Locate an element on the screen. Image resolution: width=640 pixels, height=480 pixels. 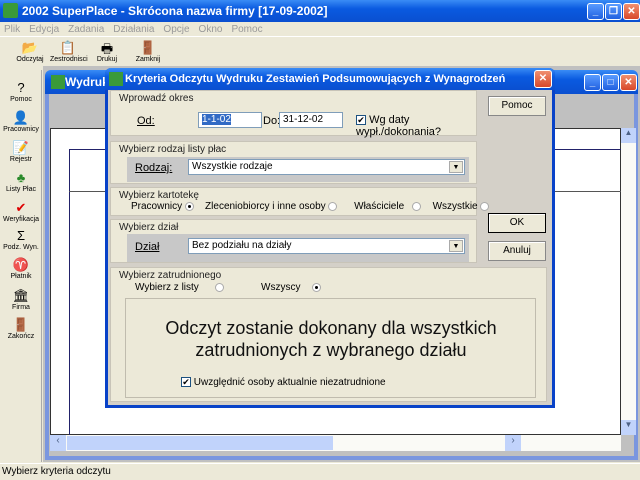
radio-wszystkie: Wszystkie is located at coordinates (461, 206).